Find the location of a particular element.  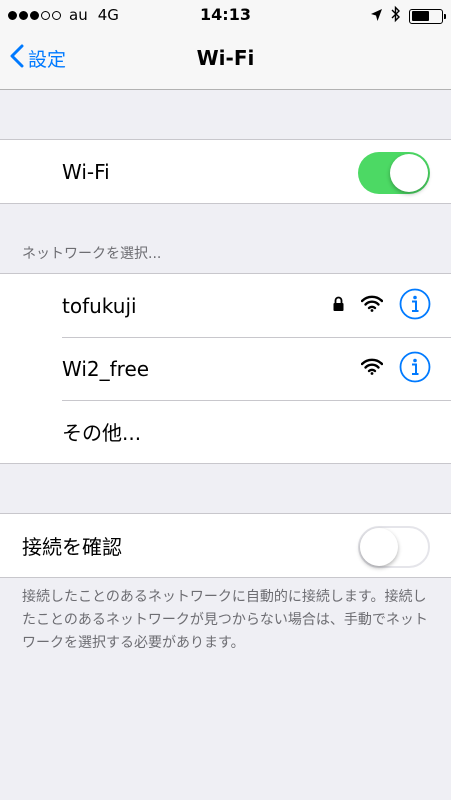

wifi-group: Wi-Fi is located at coordinates (225, 171).